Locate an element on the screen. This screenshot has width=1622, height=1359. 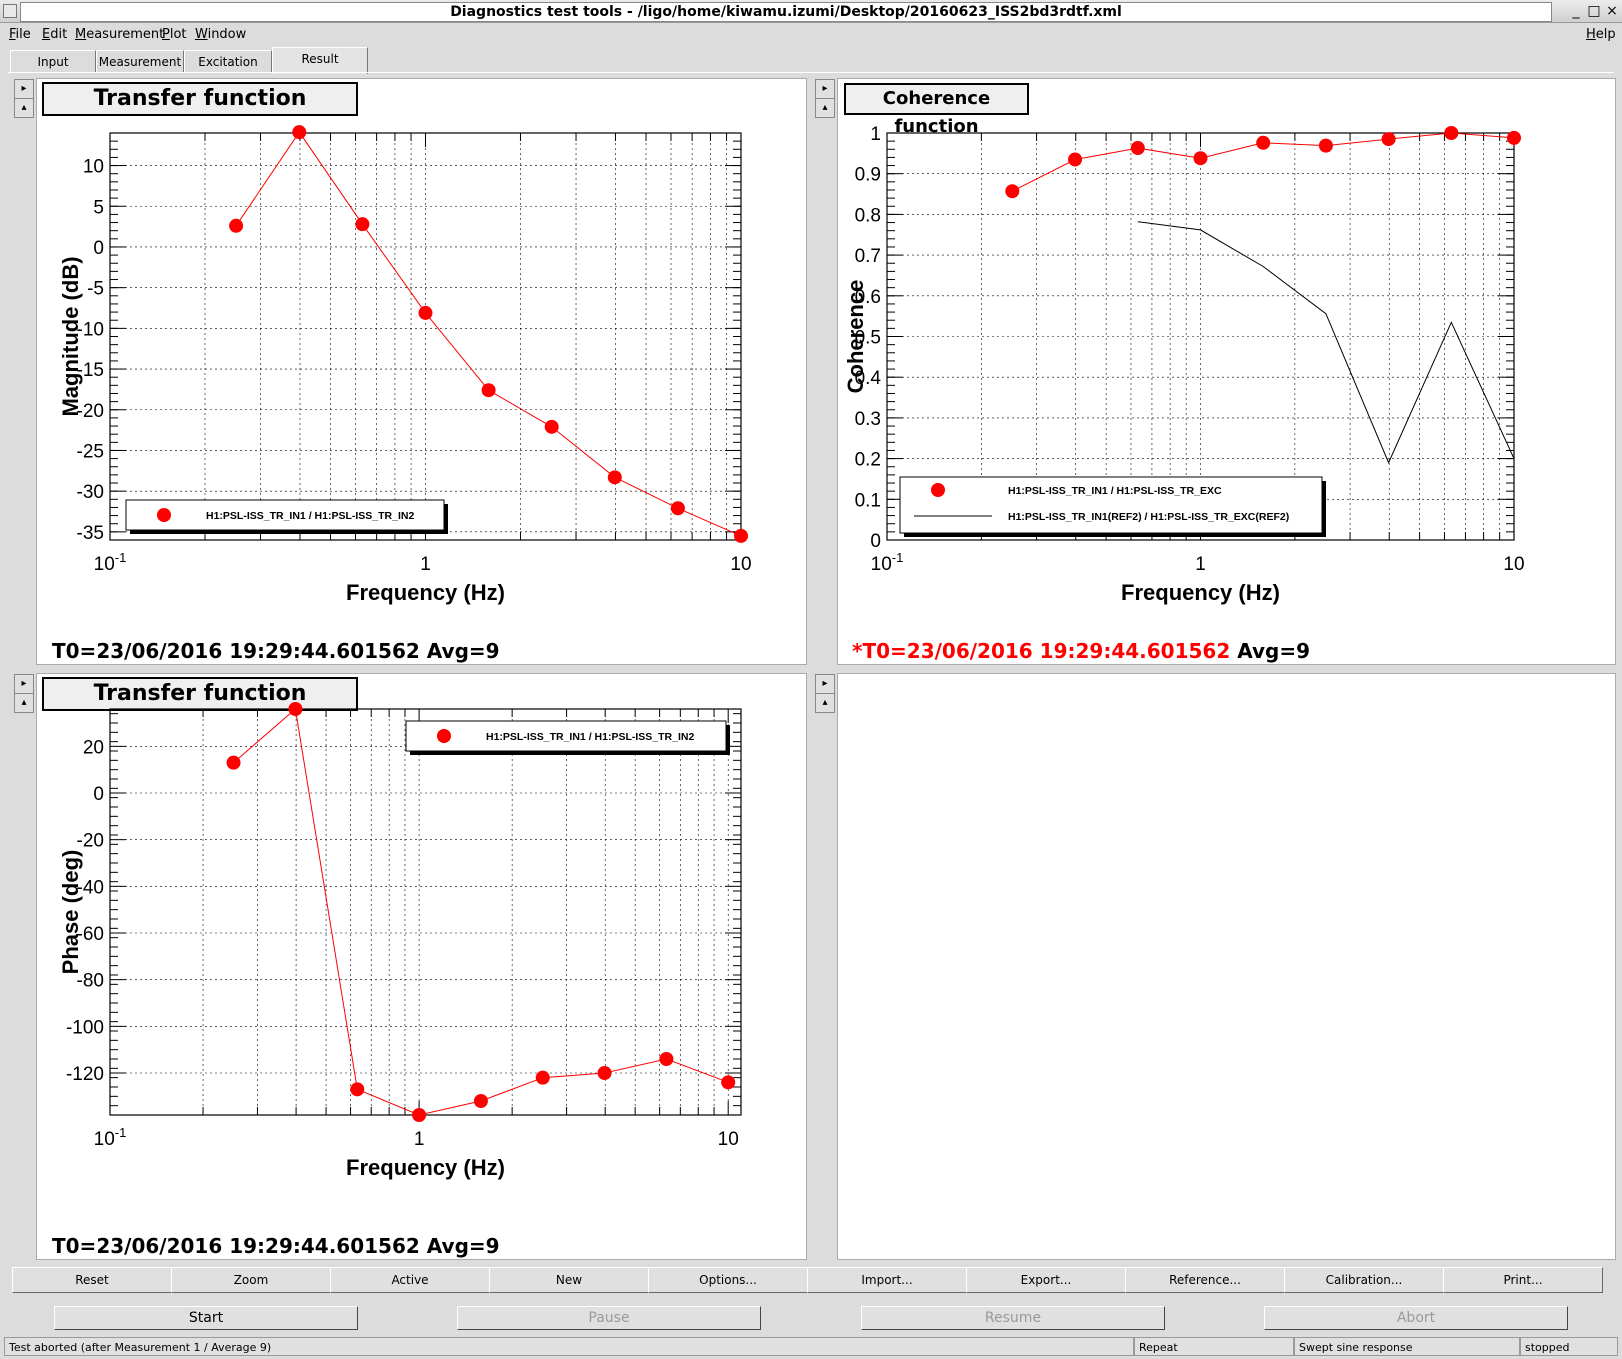
t0-info-magnitude: T0=23/06/2016 19:29:44.601562 Avg=9 is located at coordinates (276, 651).